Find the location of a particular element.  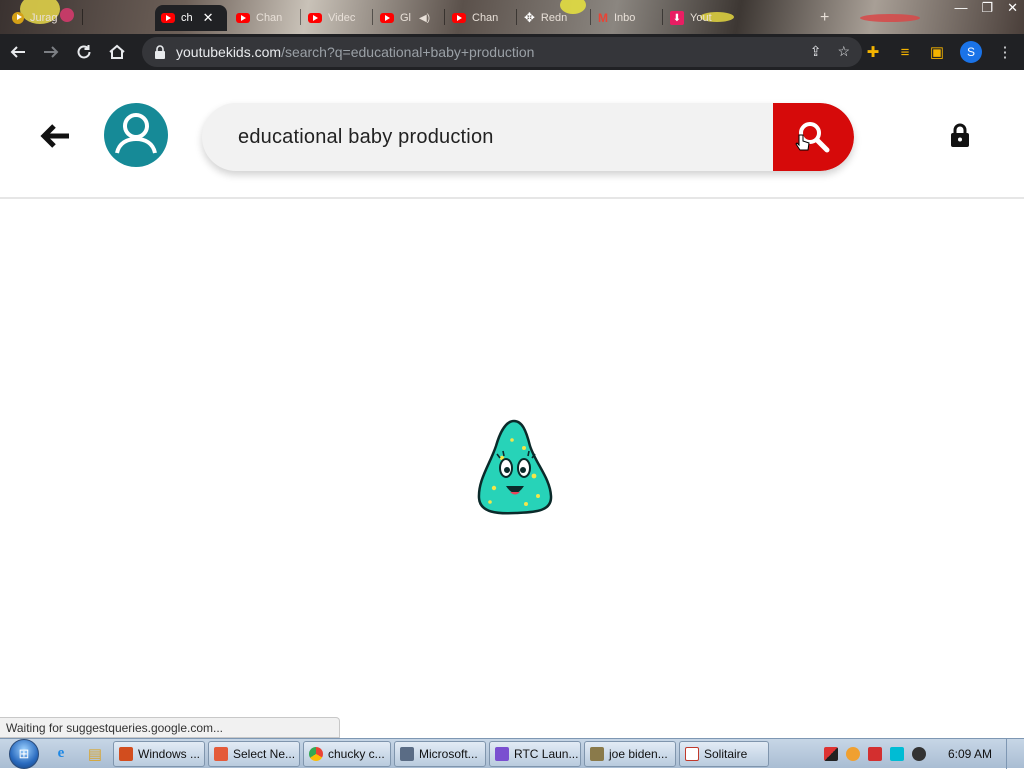

tab-label: Yout is located at coordinates (701, 18).